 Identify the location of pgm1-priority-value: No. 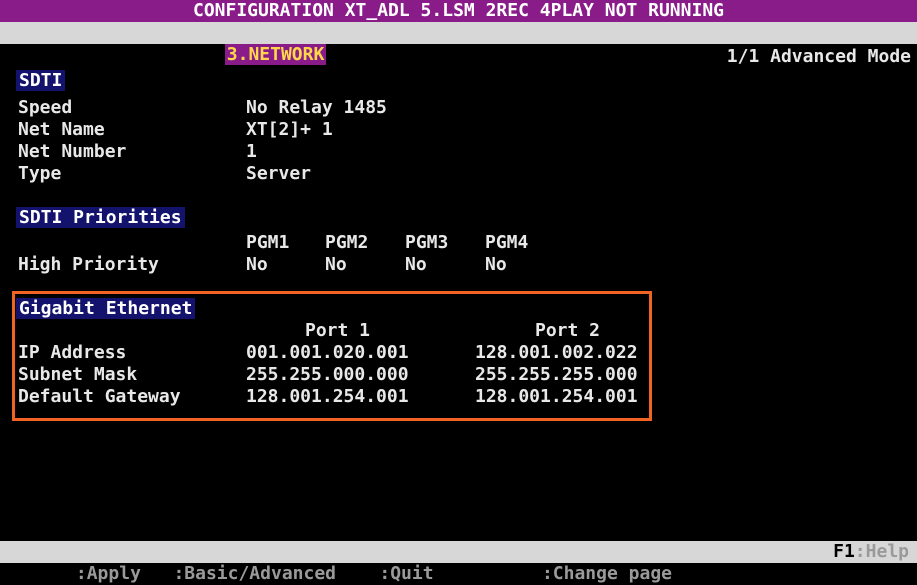
(257, 265).